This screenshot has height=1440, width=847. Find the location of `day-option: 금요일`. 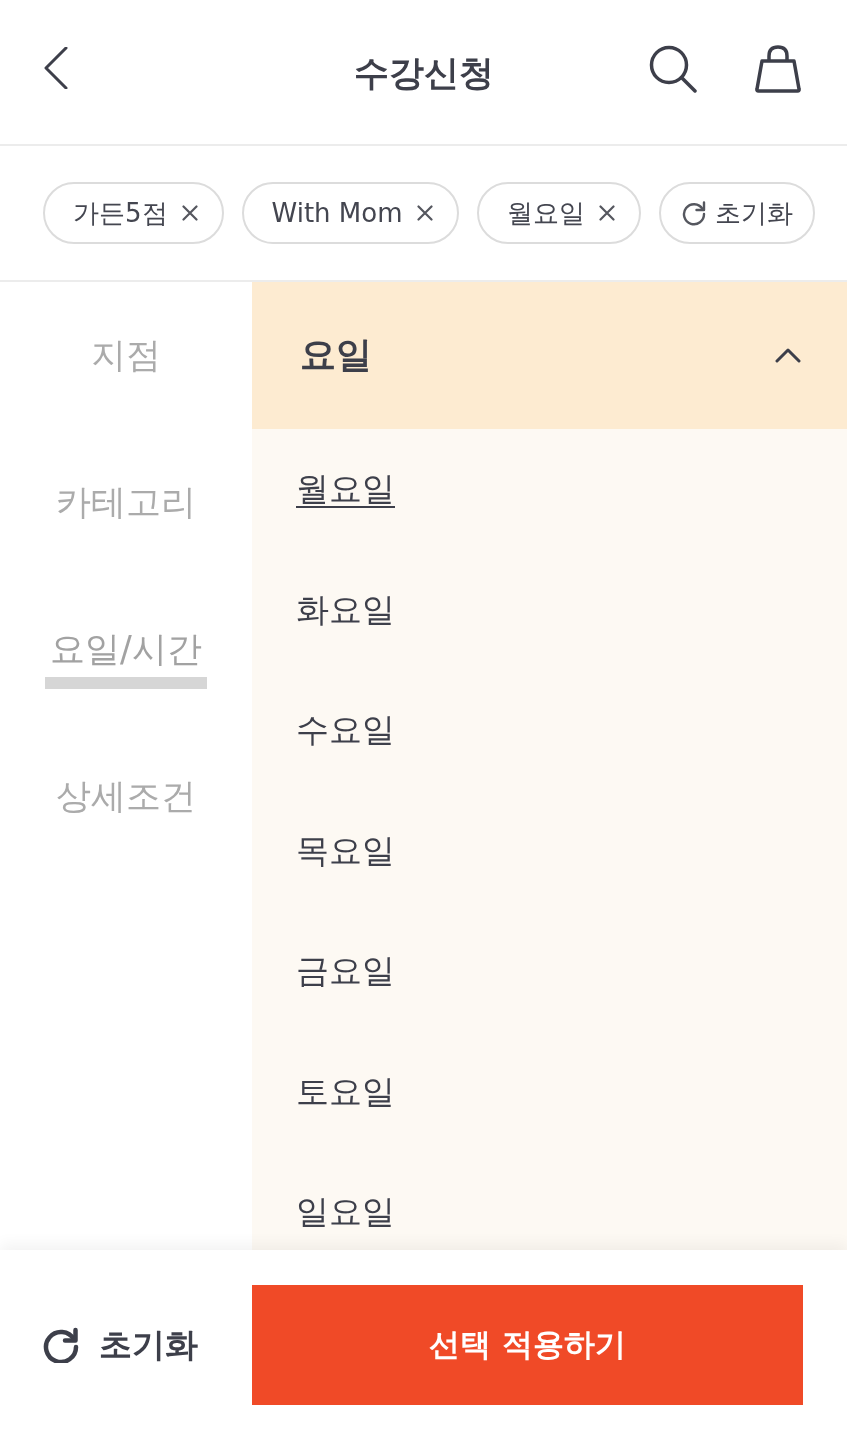

day-option: 금요일 is located at coordinates (345, 971).